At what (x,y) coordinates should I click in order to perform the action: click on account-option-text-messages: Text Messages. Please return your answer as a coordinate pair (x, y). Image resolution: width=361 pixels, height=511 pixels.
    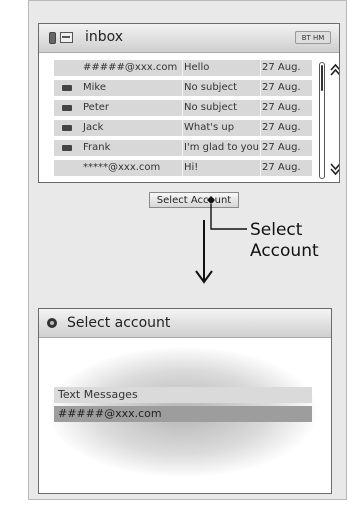
    Looking at the image, I should click on (183, 395).